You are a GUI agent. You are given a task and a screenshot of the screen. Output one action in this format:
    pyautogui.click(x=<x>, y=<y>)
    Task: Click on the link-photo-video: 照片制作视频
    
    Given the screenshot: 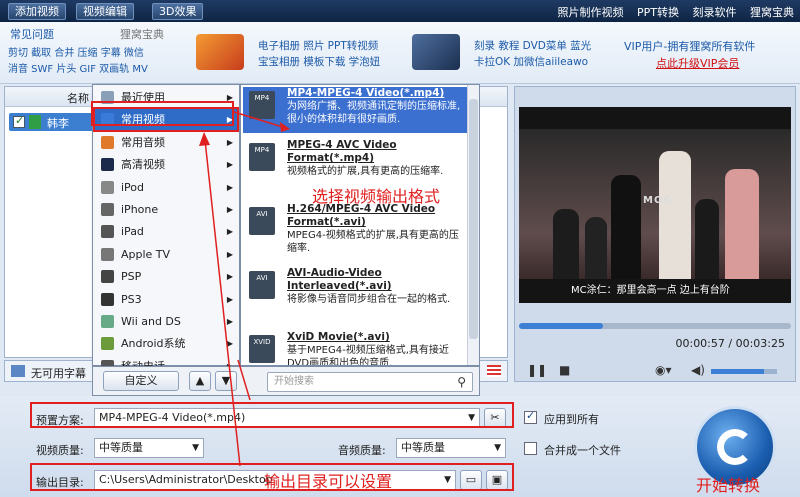 What is the action you would take?
    pyautogui.click(x=591, y=12)
    